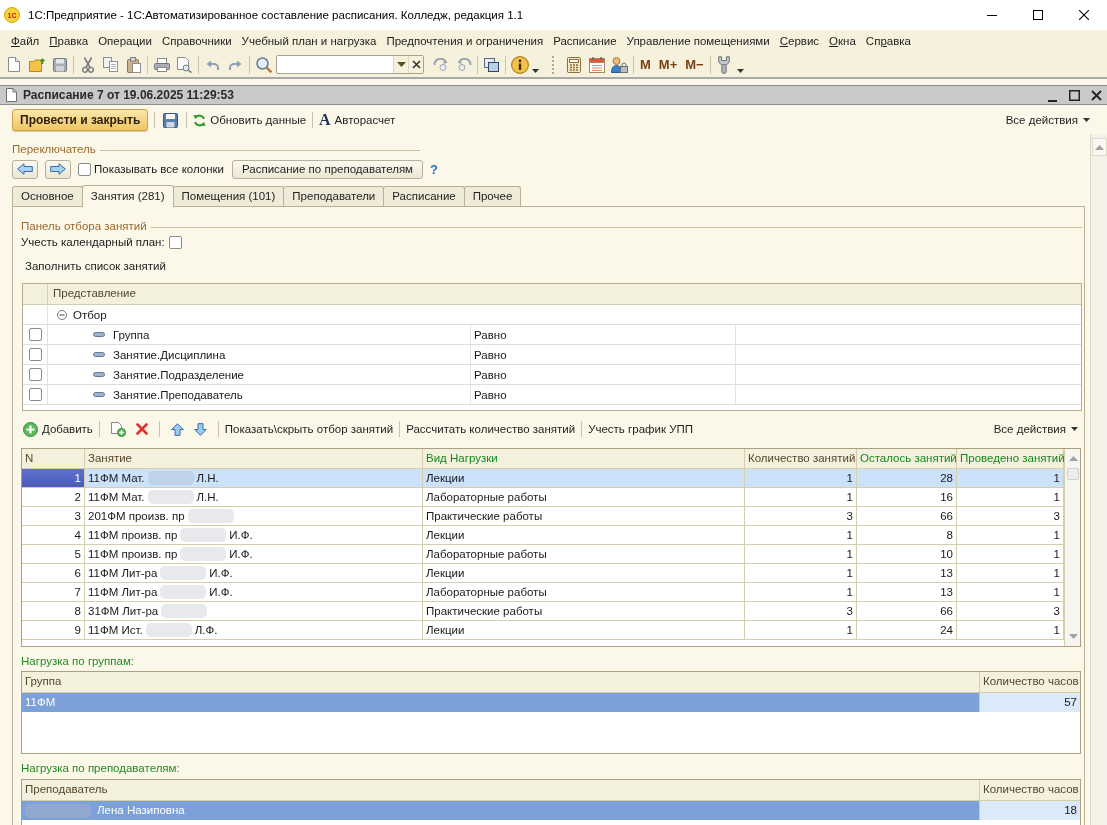 This screenshot has width=1107, height=825. Describe the element at coordinates (543, 630) in the screenshot. I see `table-row: 9 11ФМ Ист. Л.Ф. Лекции 1 24 1` at that location.